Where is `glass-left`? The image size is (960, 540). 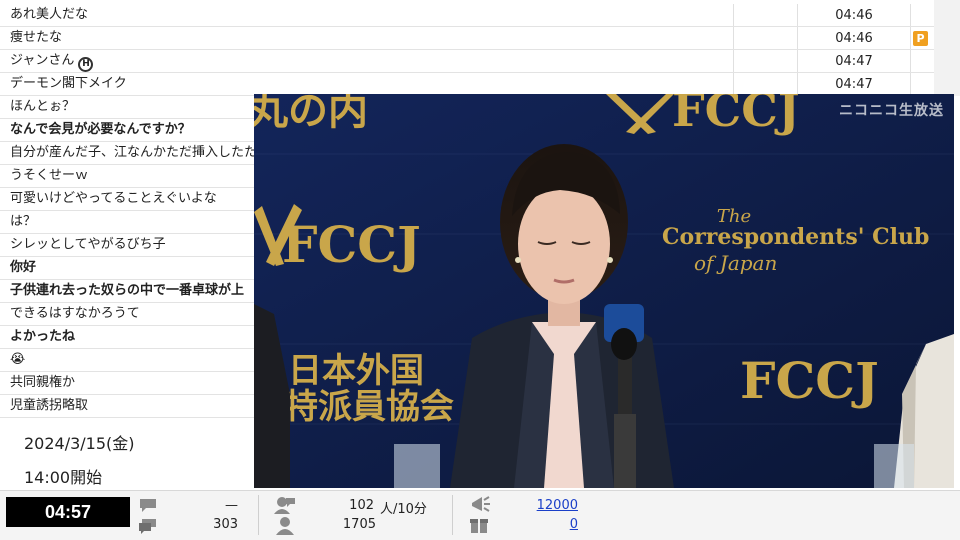
glass-left is located at coordinates (417, 466).